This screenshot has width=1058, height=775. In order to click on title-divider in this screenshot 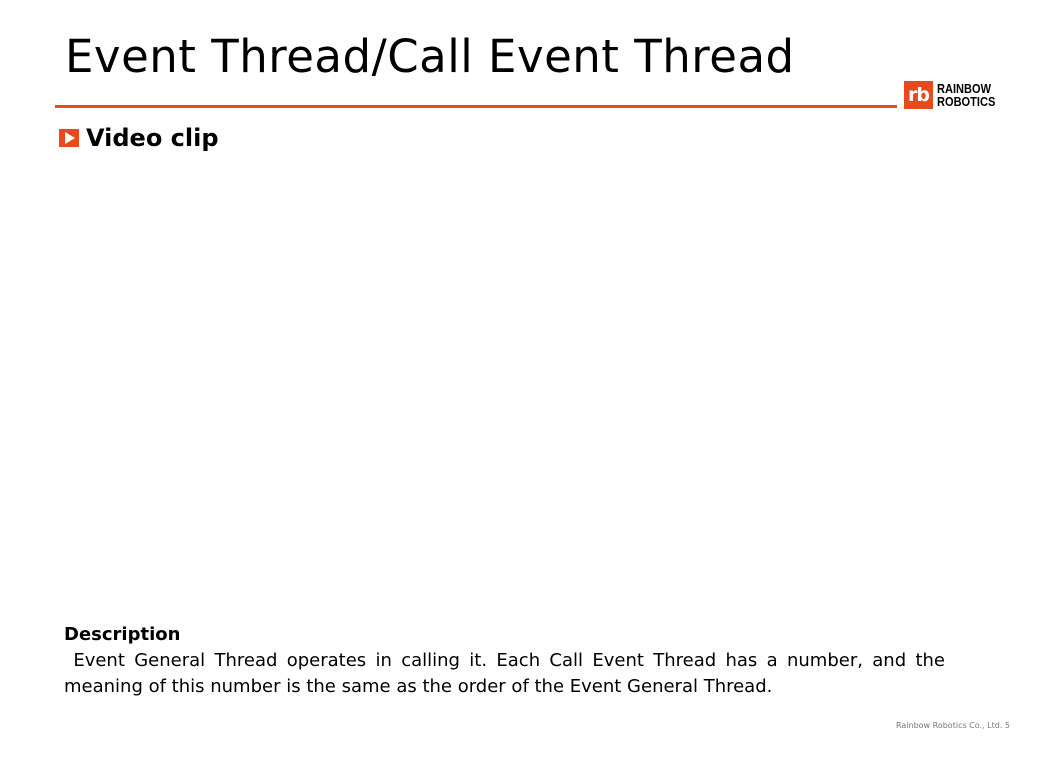, I will do `click(476, 106)`.